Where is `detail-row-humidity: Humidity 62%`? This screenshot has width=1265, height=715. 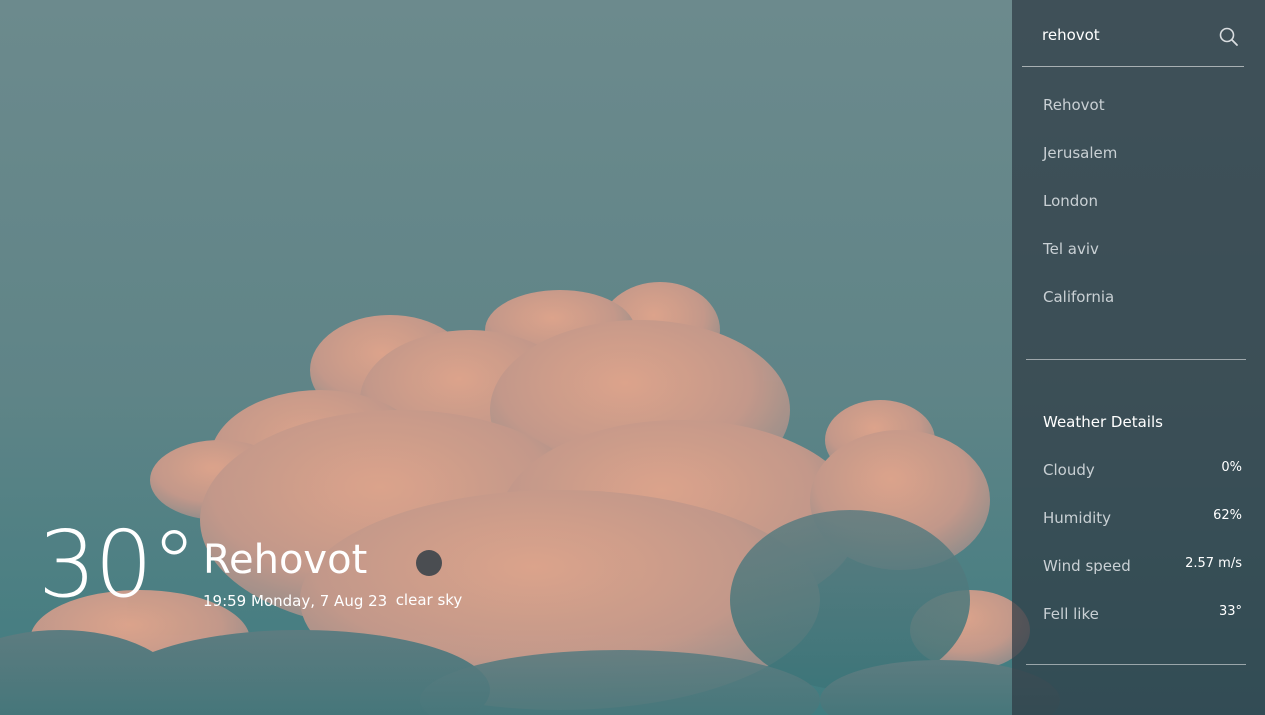 detail-row-humidity: Humidity 62% is located at coordinates (1142, 530).